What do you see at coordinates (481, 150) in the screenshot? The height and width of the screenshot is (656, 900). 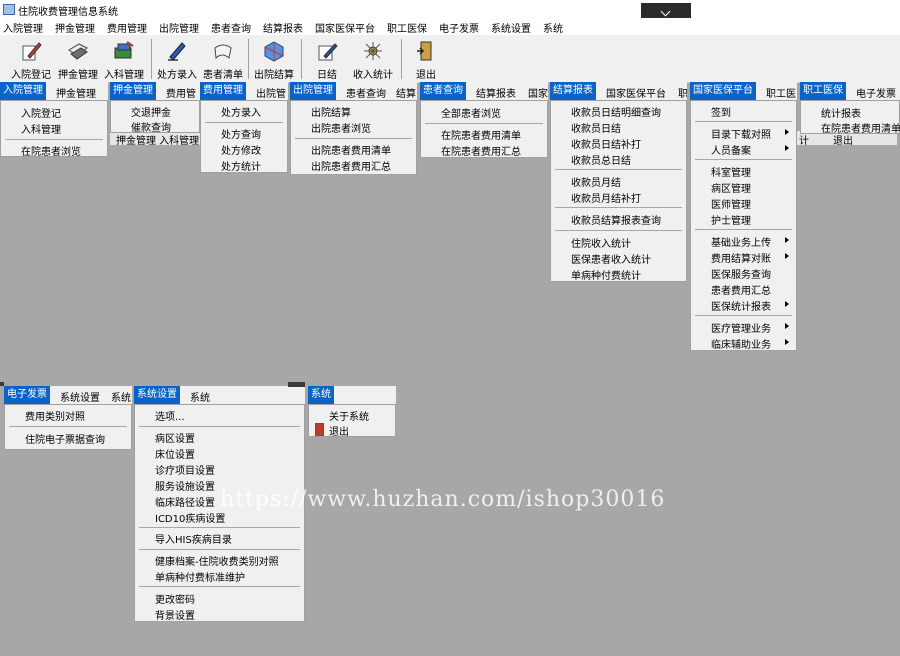 I see `menu-item: 在院患者费用汇总` at bounding box center [481, 150].